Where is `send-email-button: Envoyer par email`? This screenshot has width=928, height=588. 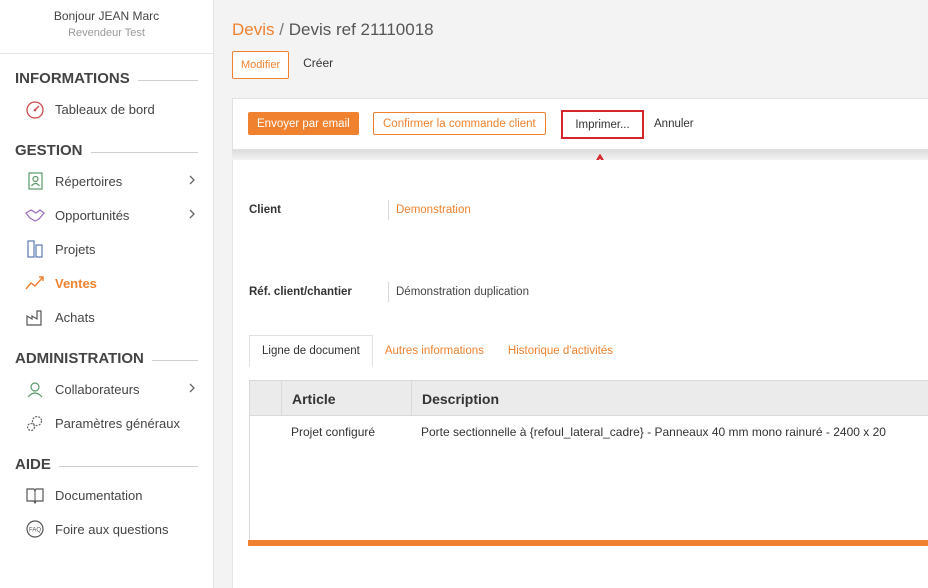 send-email-button: Envoyer par email is located at coordinates (303, 123).